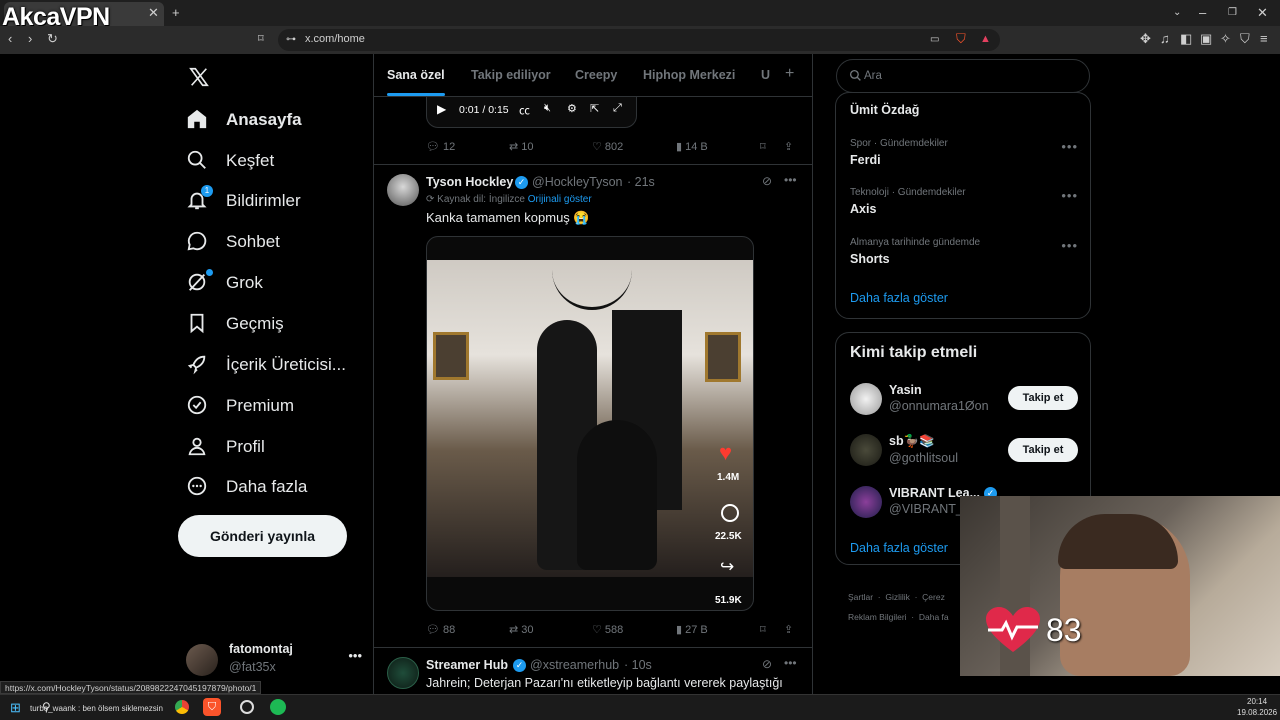 The height and width of the screenshot is (720, 1280). What do you see at coordinates (1245, 39) in the screenshot?
I see `vpn-icon: ⛉` at bounding box center [1245, 39].